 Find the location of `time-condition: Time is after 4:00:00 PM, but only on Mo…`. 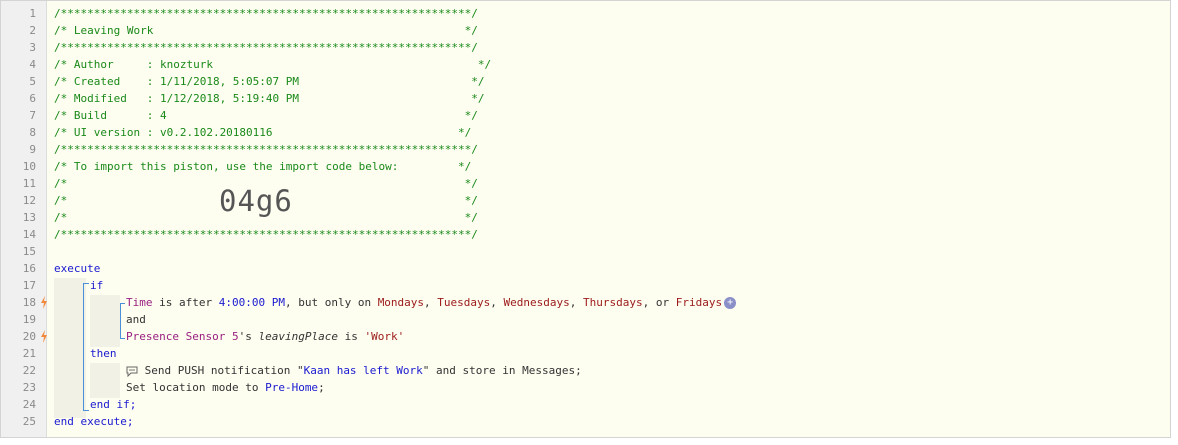

time-condition: Time is after 4:00:00 PM, but only on Mo… is located at coordinates (431, 302).